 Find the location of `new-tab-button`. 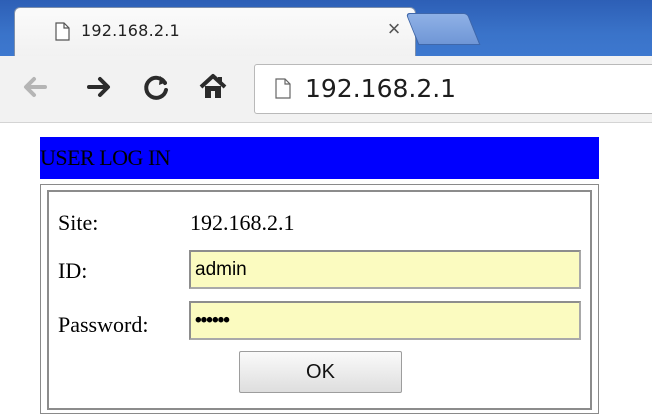

new-tab-button is located at coordinates (443, 29).